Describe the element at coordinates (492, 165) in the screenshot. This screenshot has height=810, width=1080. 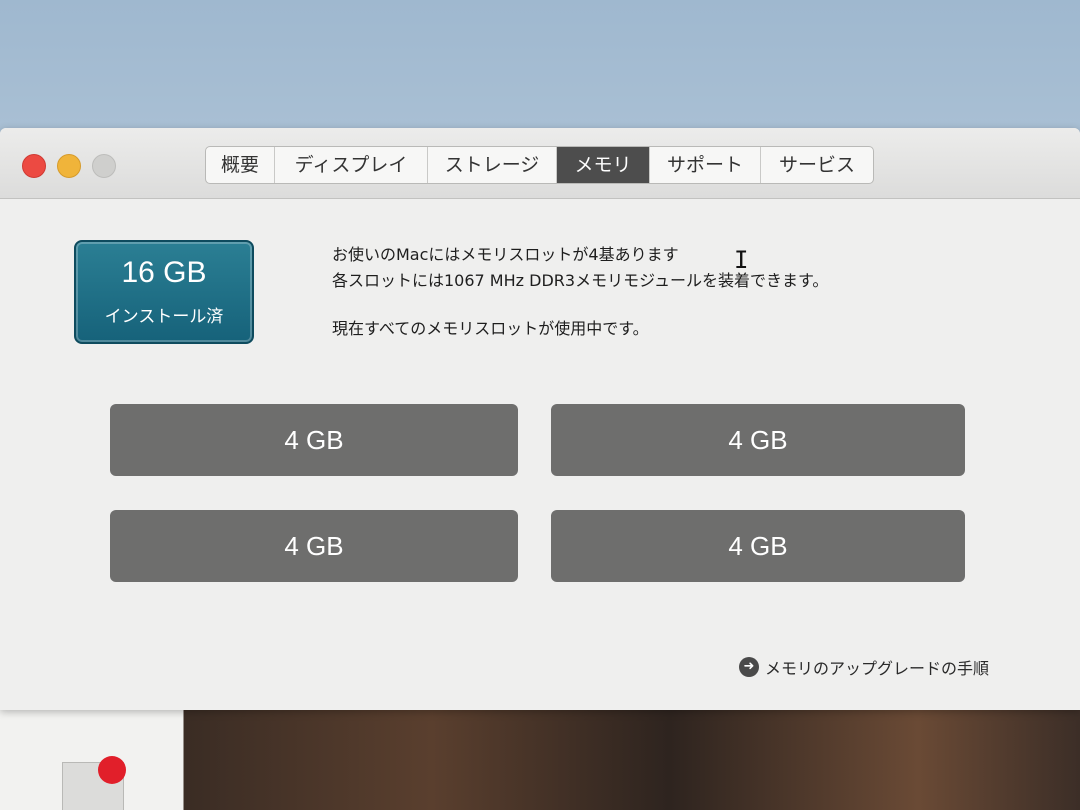
I see `tab-storage: ストレージ` at that location.